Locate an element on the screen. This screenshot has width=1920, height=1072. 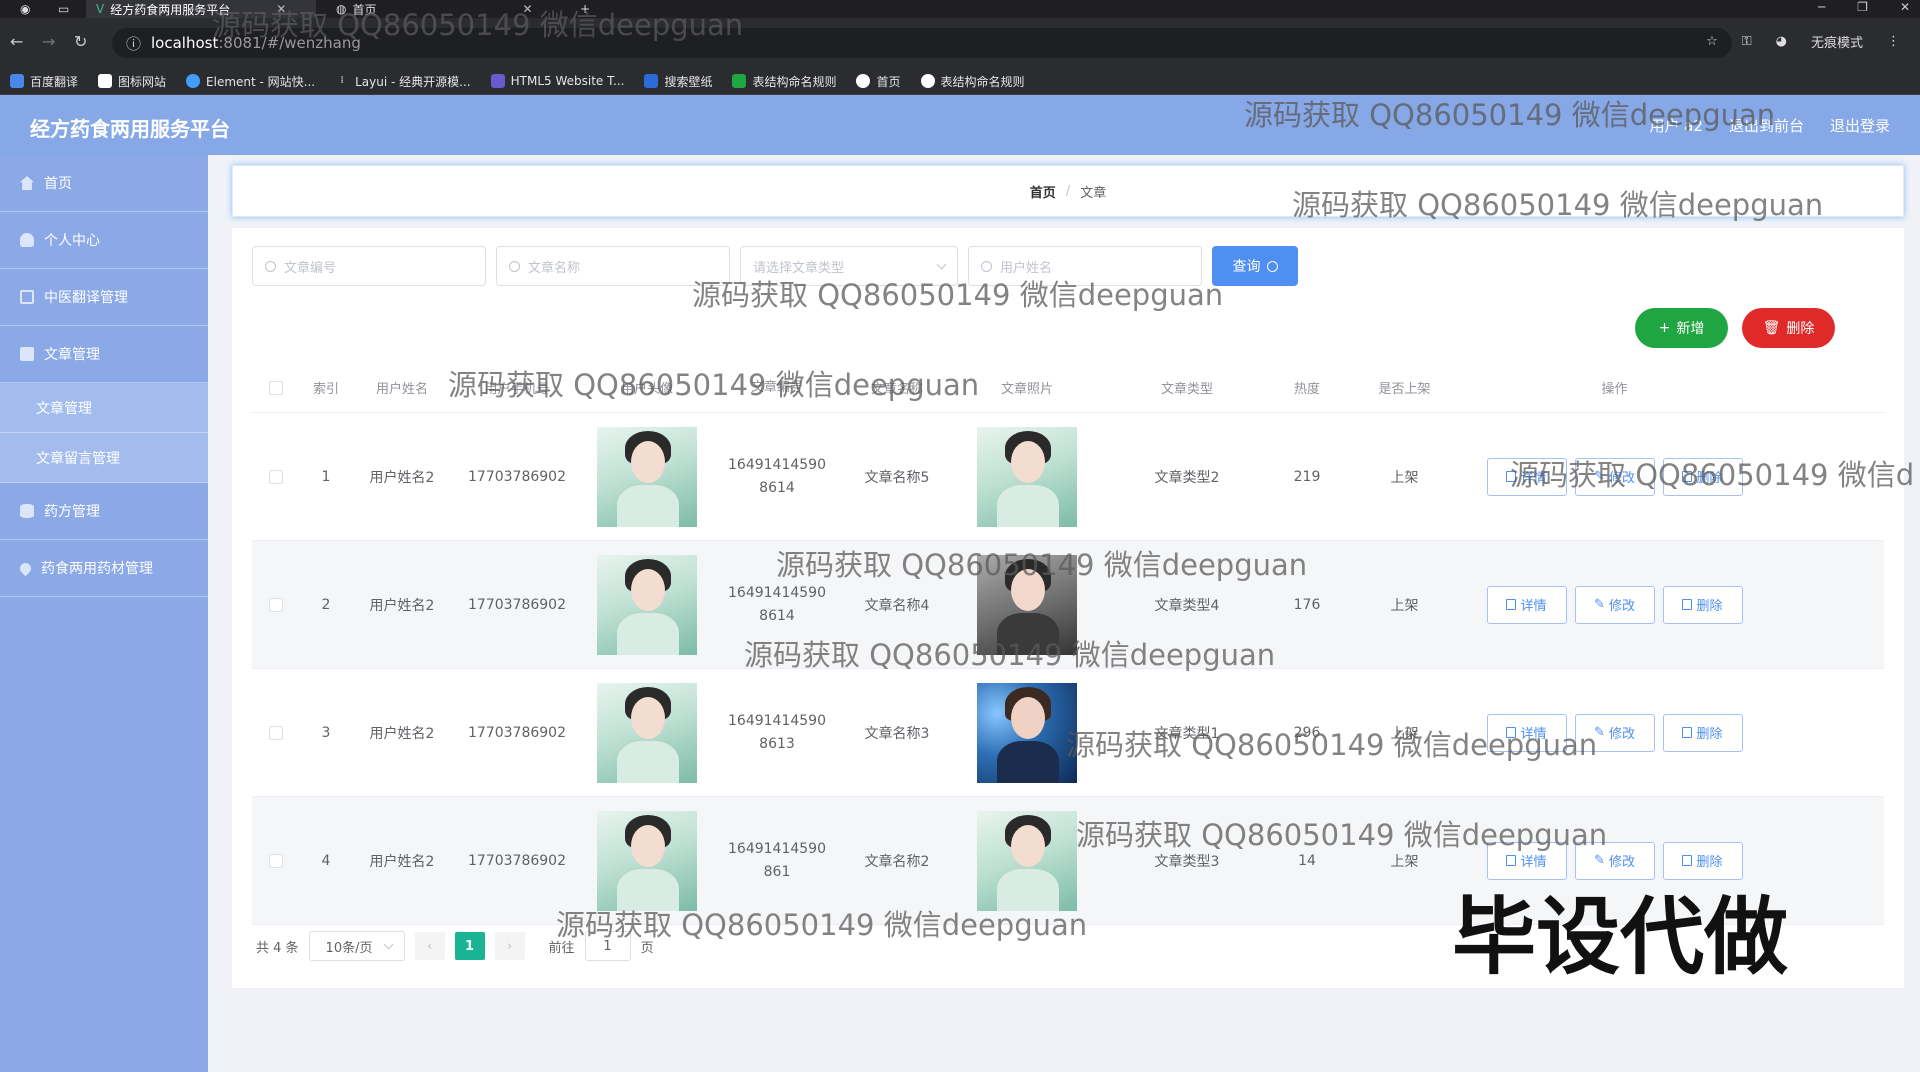
bookmark-item: 百度翻译 is located at coordinates (44, 81).